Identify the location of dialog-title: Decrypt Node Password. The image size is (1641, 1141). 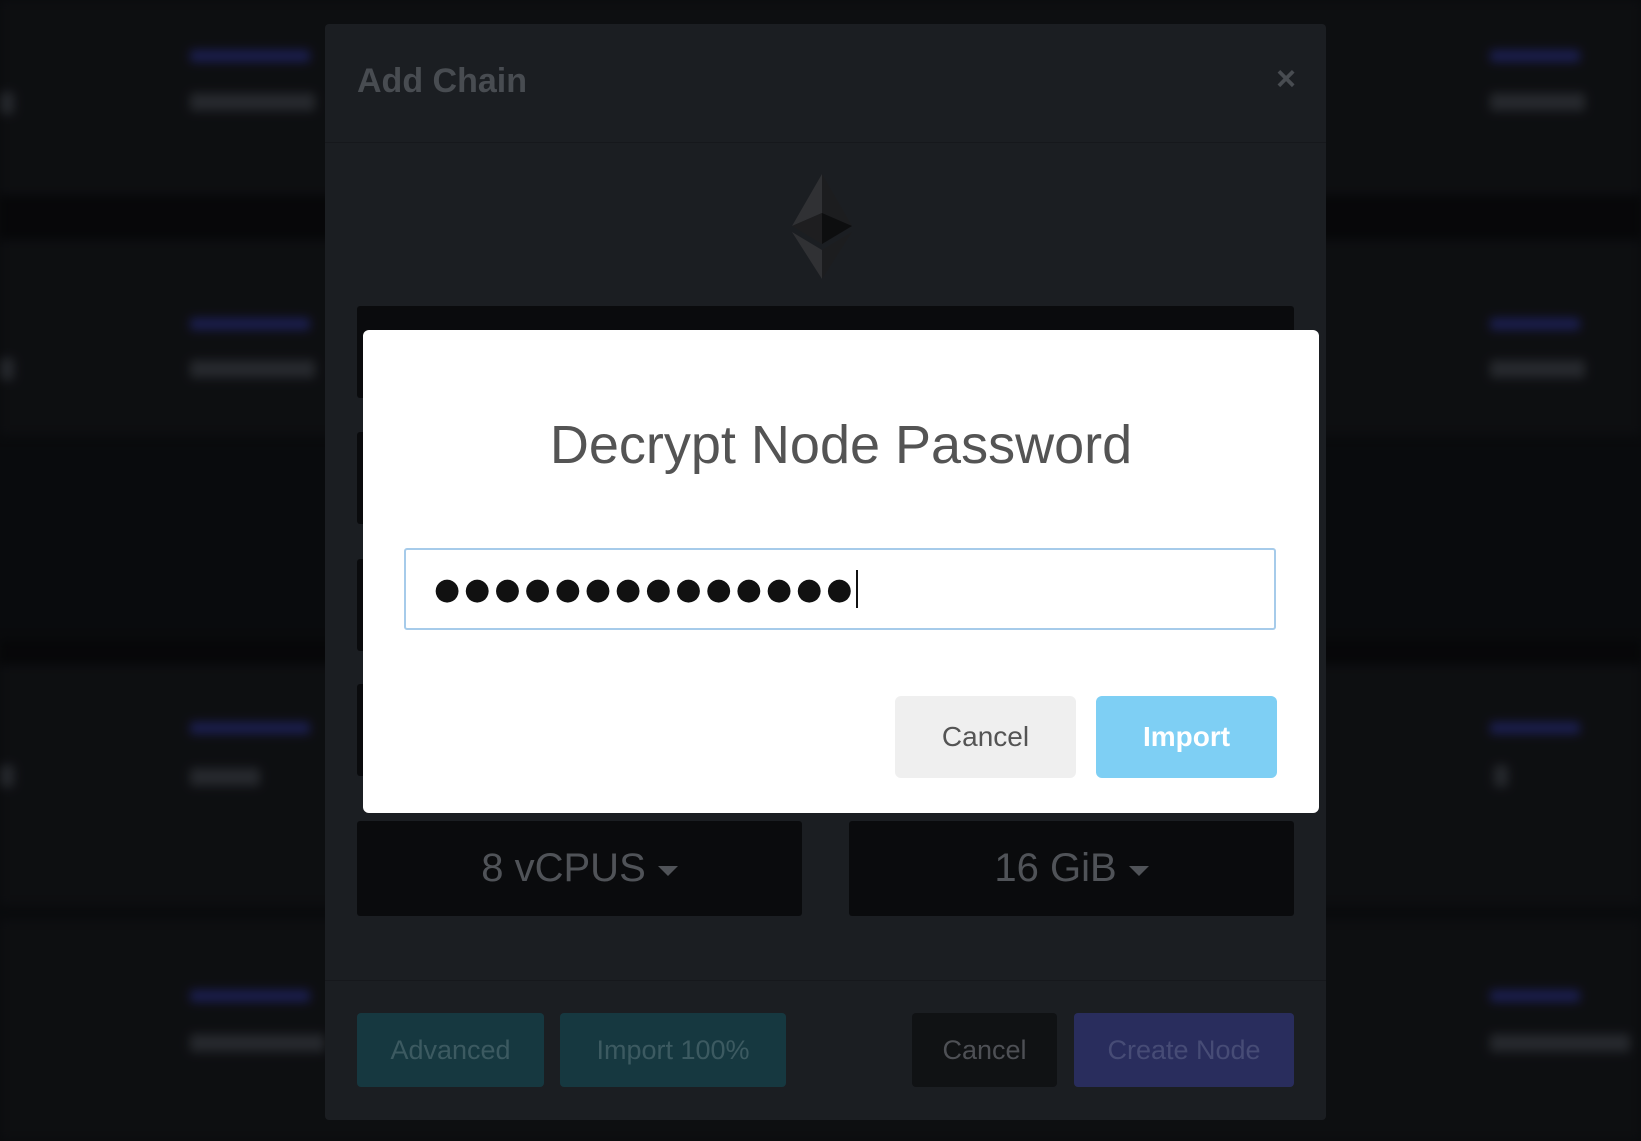
(841, 445).